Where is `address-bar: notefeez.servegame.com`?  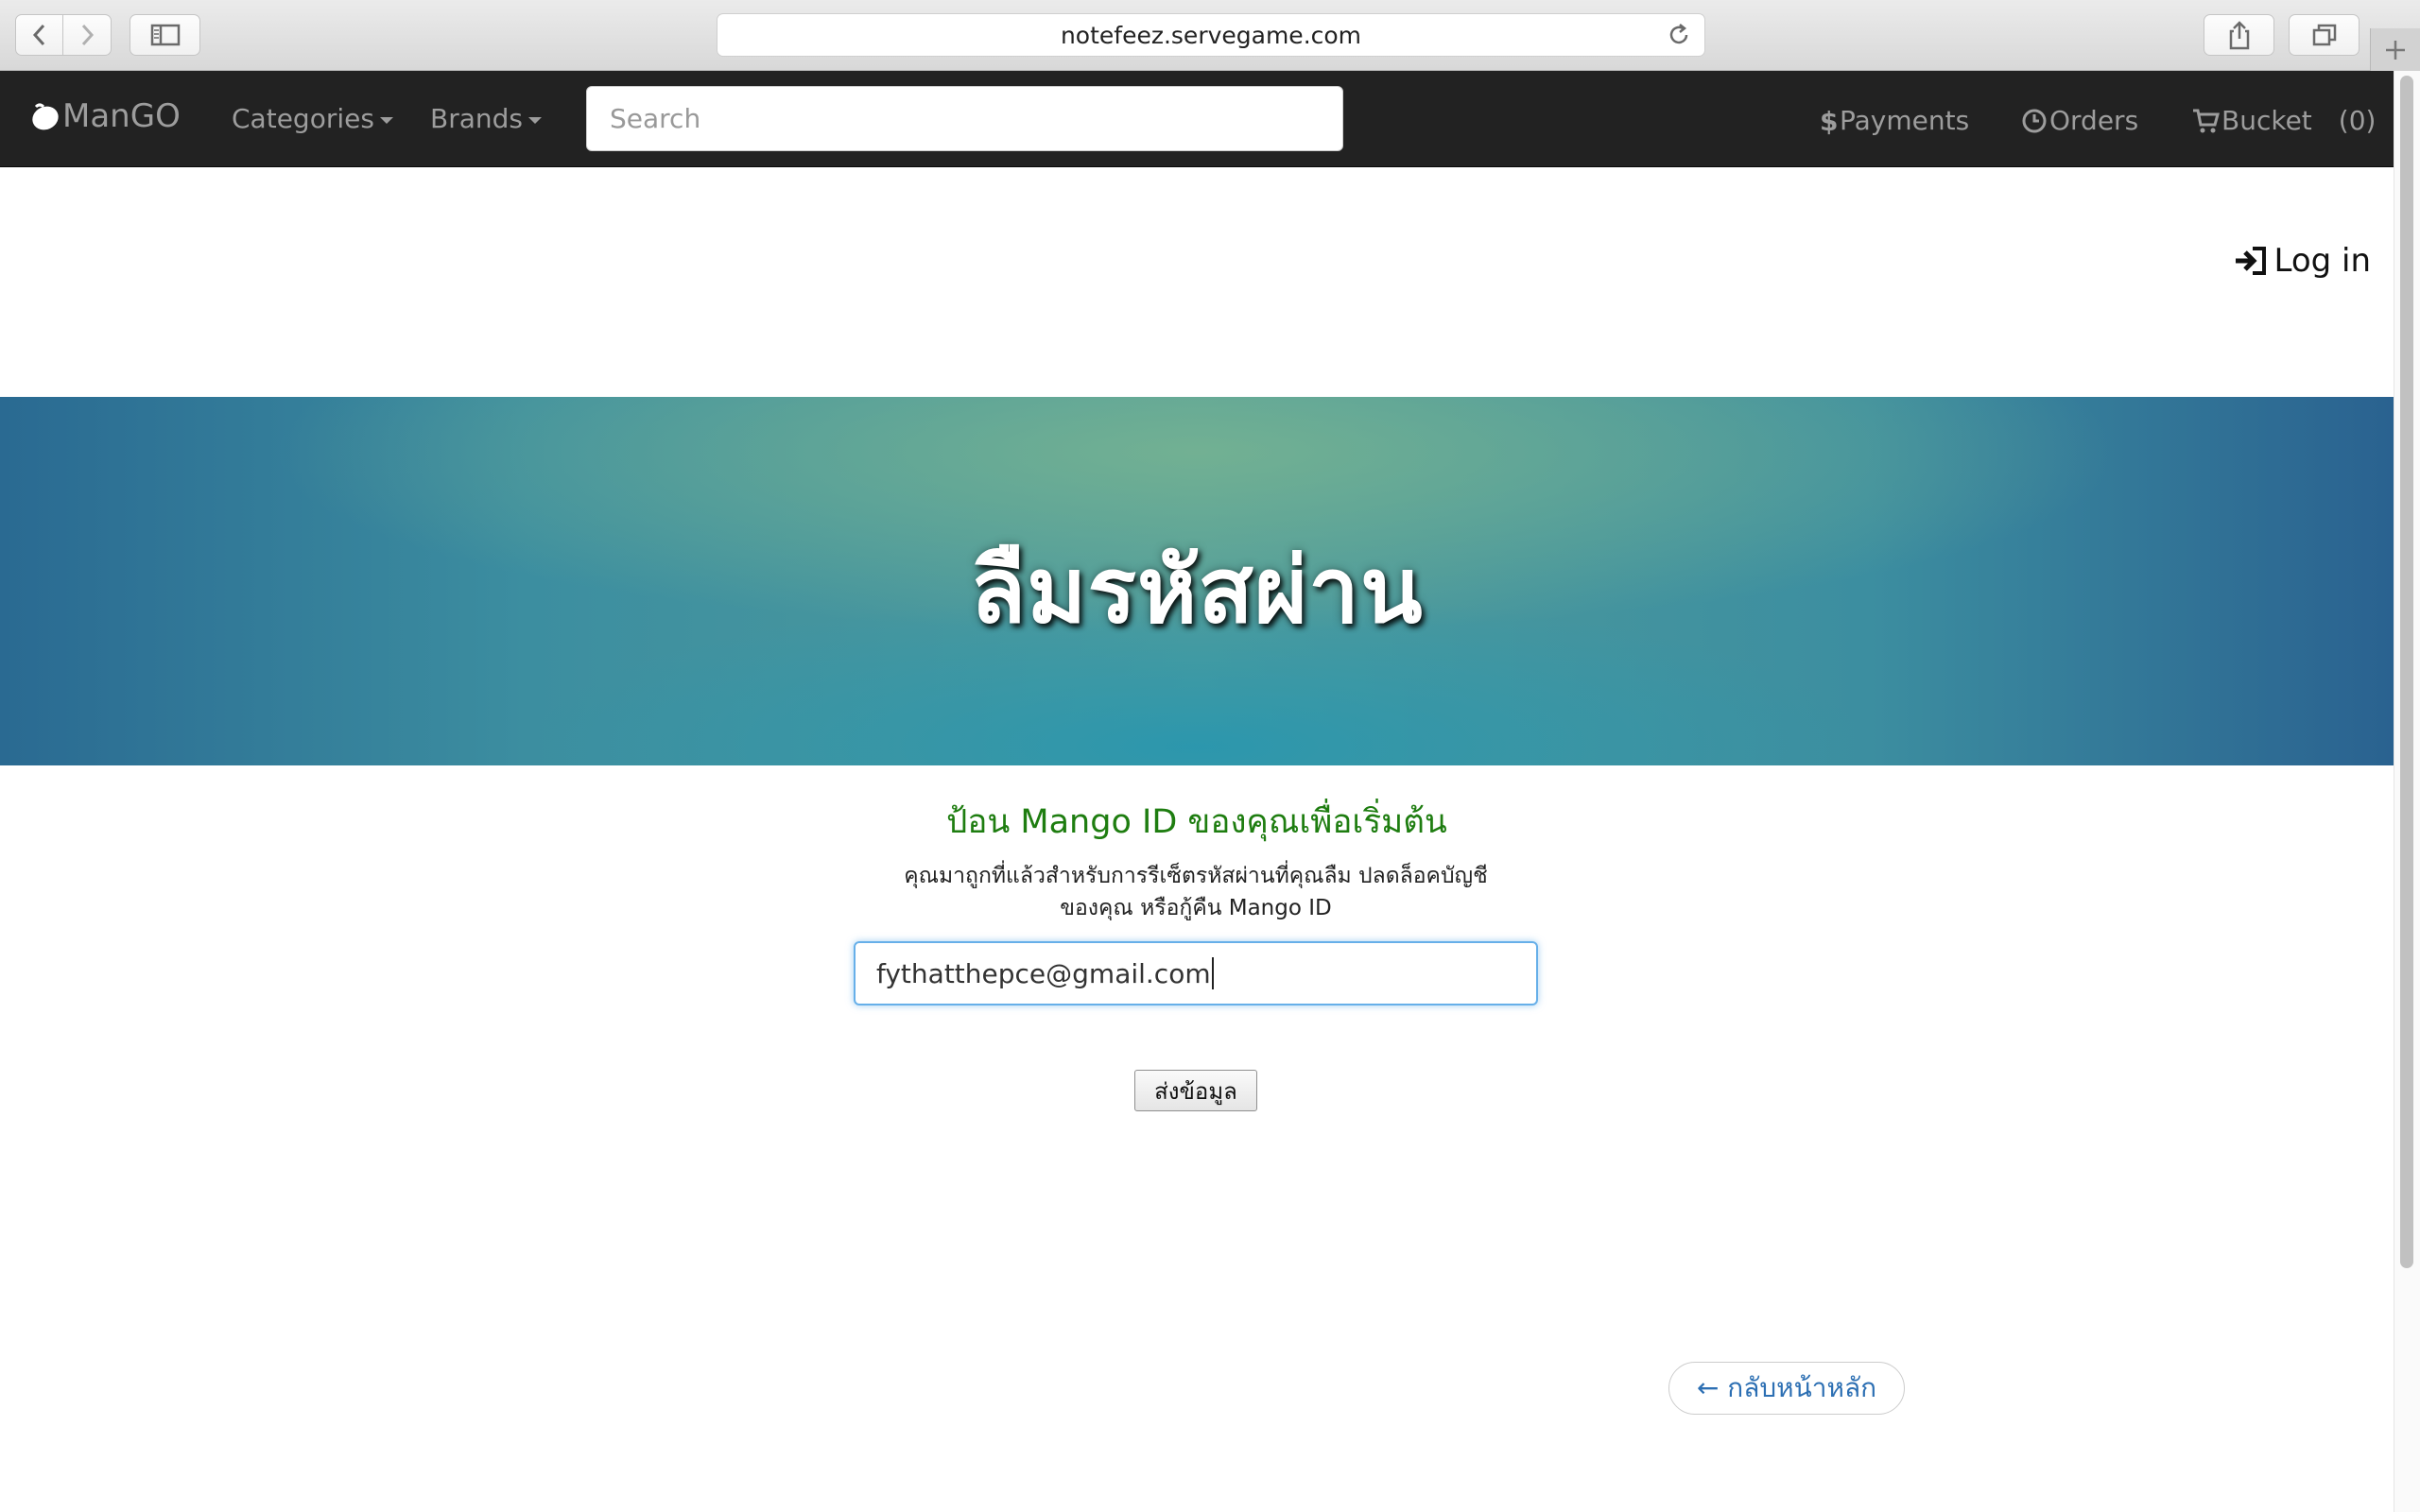
address-bar: notefeez.servegame.com is located at coordinates (1211, 35).